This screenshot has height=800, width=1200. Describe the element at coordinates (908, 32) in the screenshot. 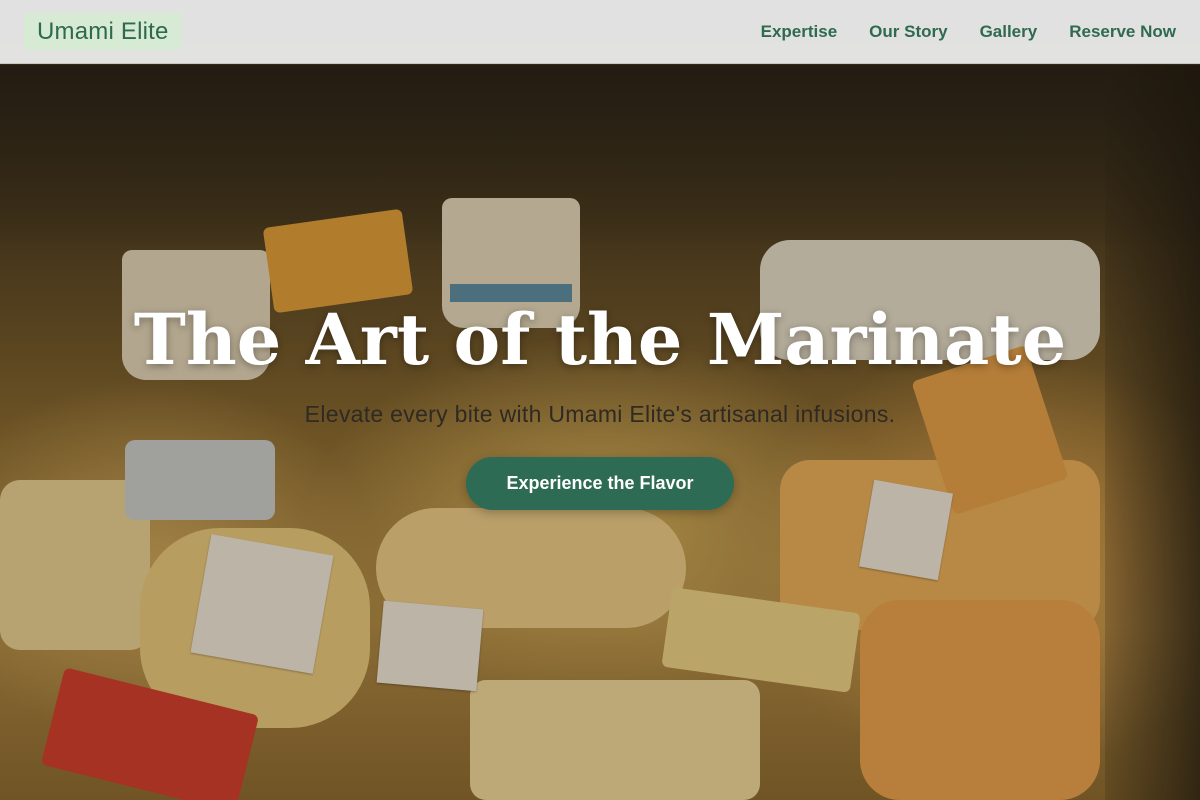

I see `nav-link-our-story: Our Story` at that location.